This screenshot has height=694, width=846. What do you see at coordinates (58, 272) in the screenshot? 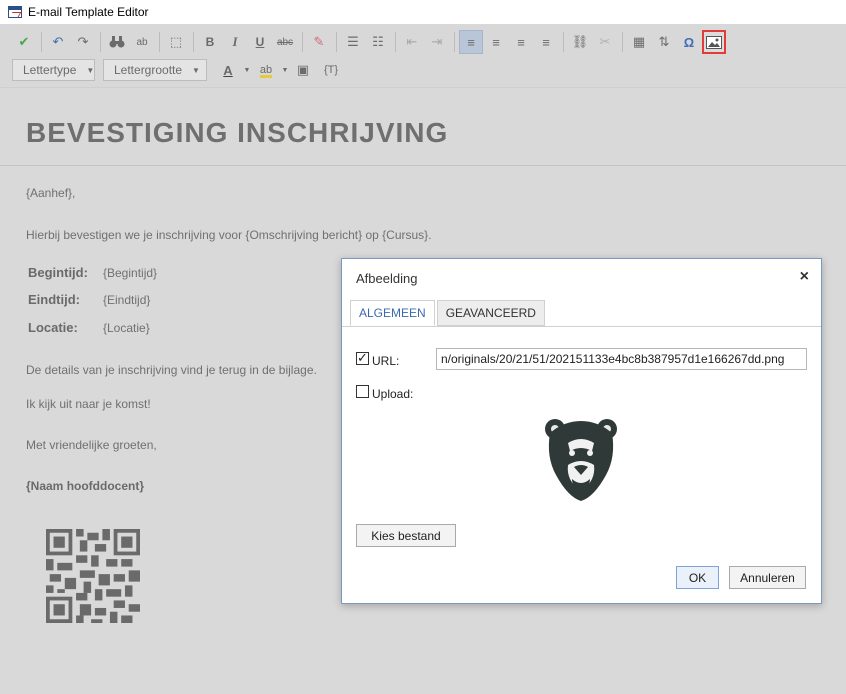
I see `begintijd-label: Begintijd:` at bounding box center [58, 272].